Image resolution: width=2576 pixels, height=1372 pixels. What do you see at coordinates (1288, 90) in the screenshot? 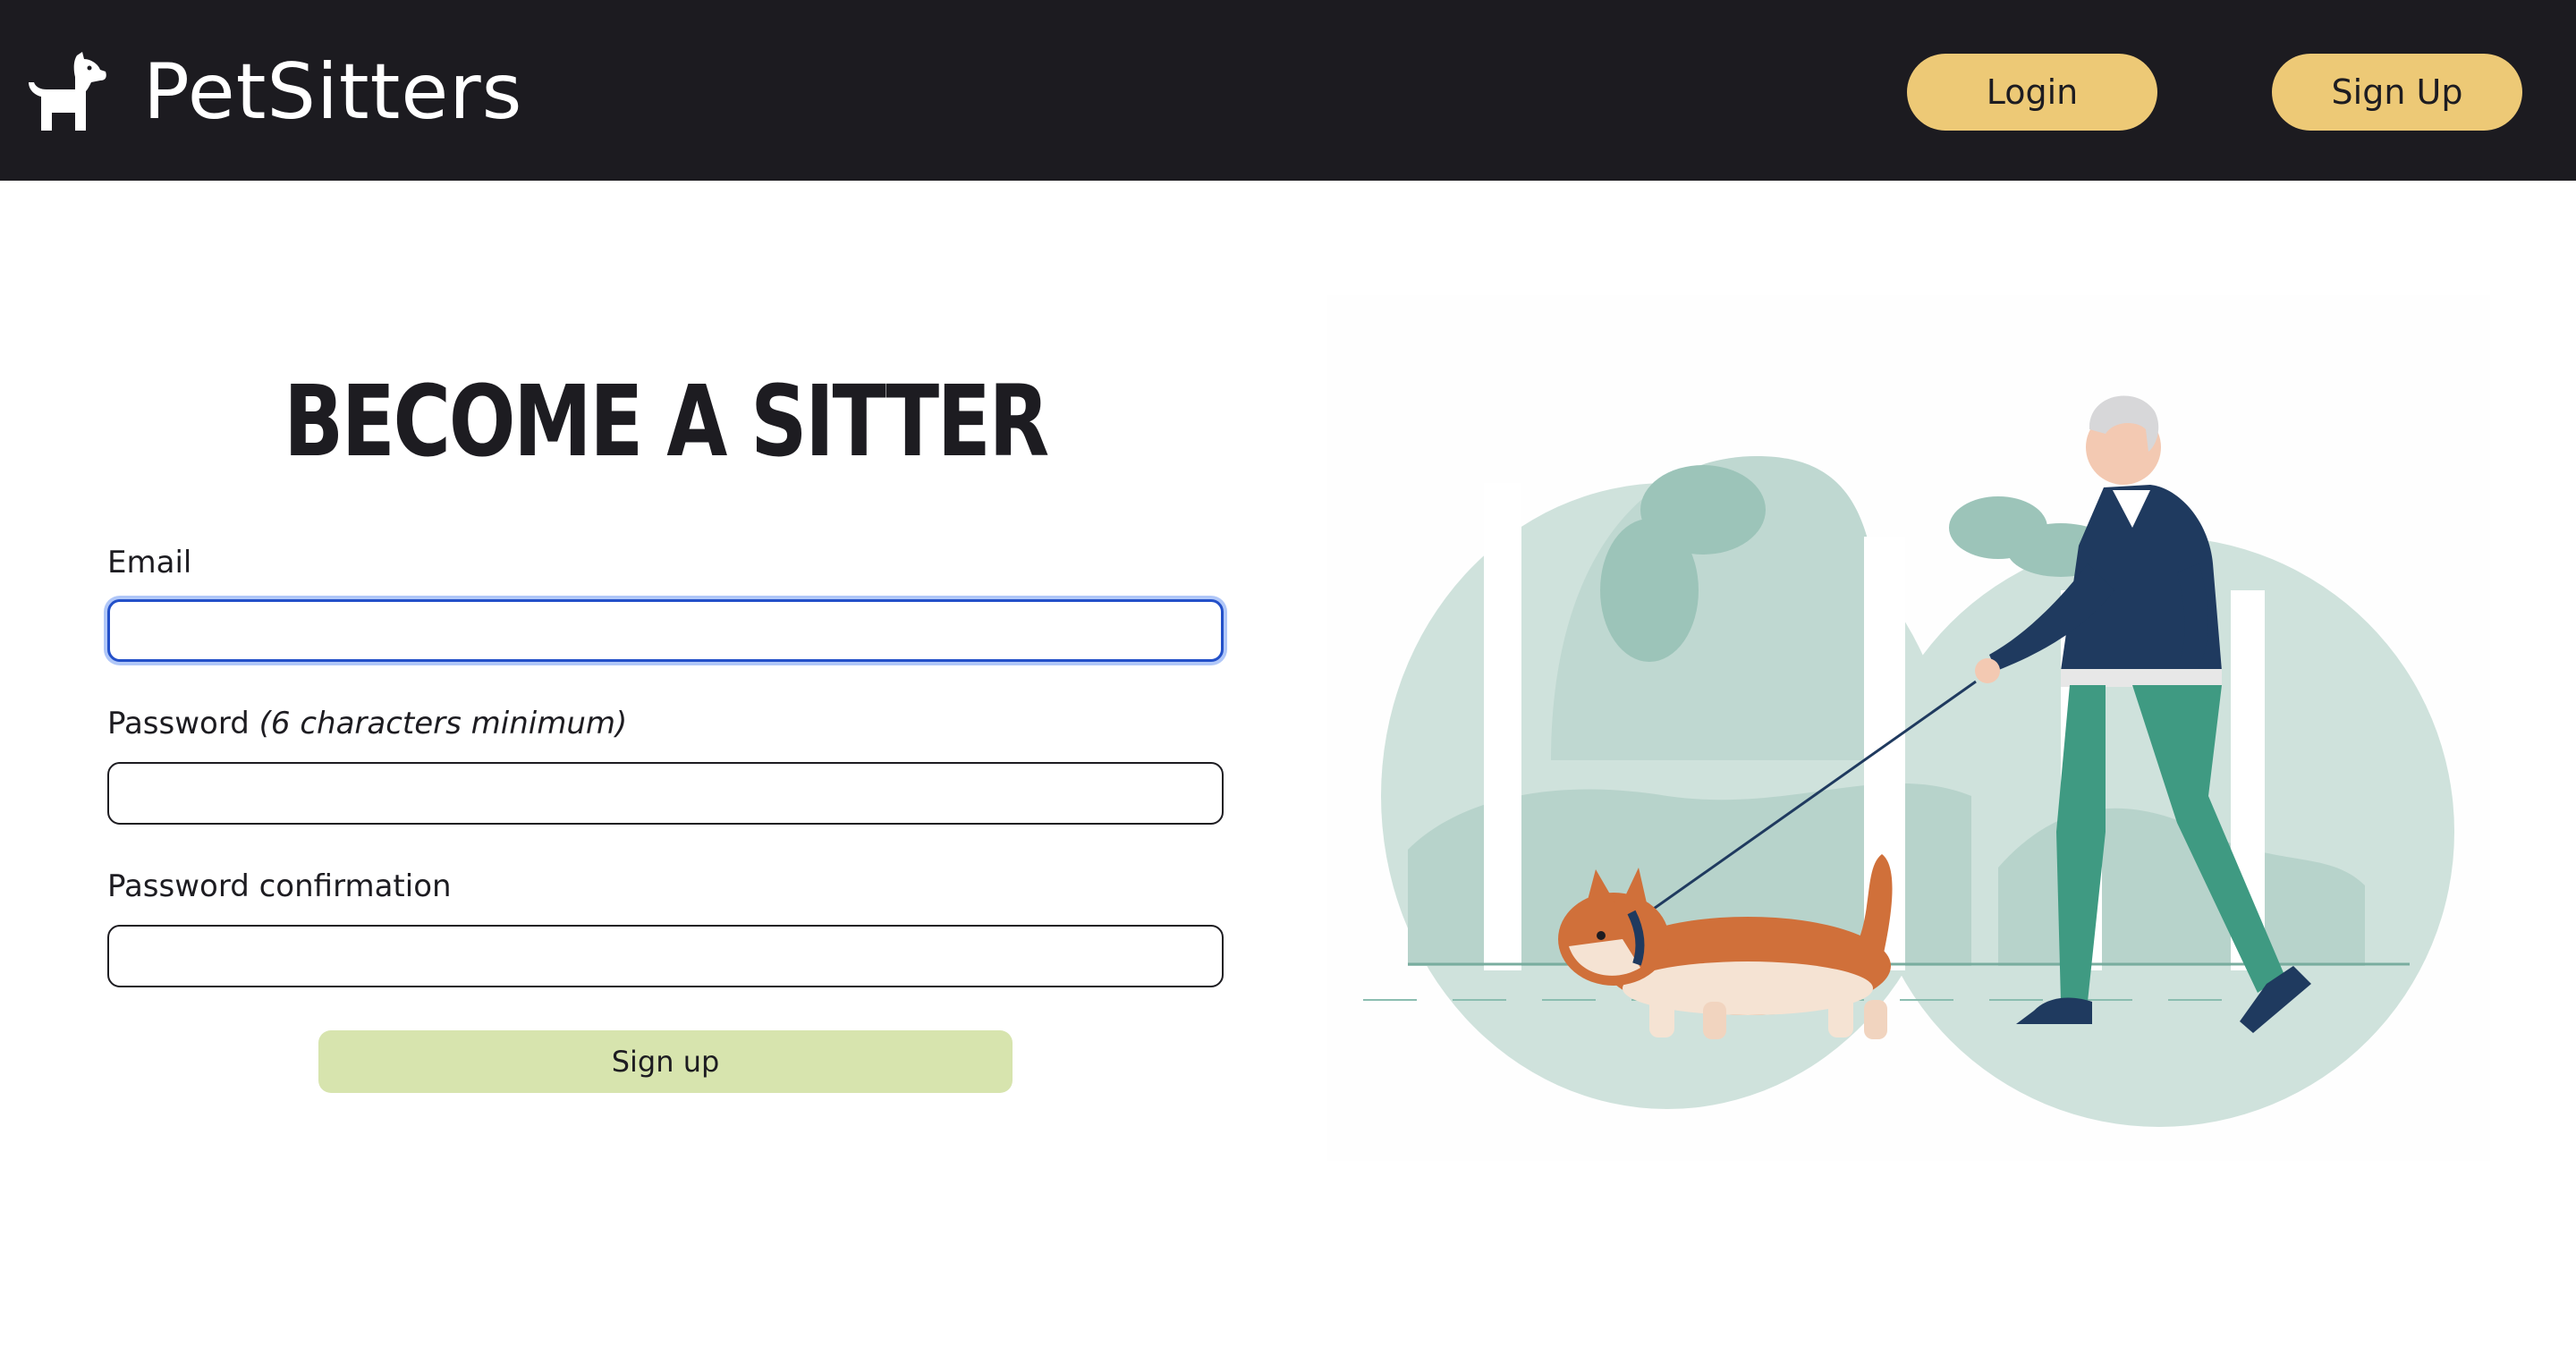
I see `navbar: PetSitters Login Sign Up` at bounding box center [1288, 90].